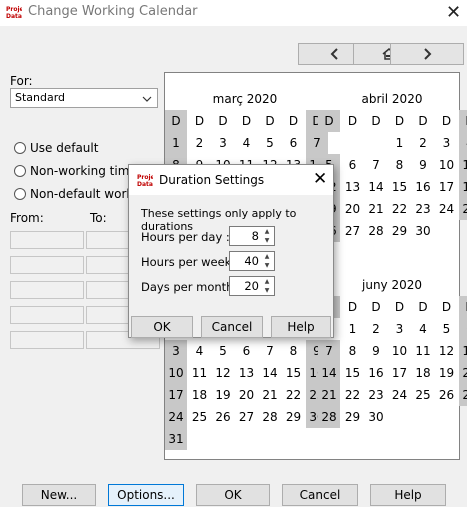 Image resolution: width=467 pixels, height=507 pixels. Describe the element at coordinates (447, 187) in the screenshot. I see `day-cell: 17` at that location.